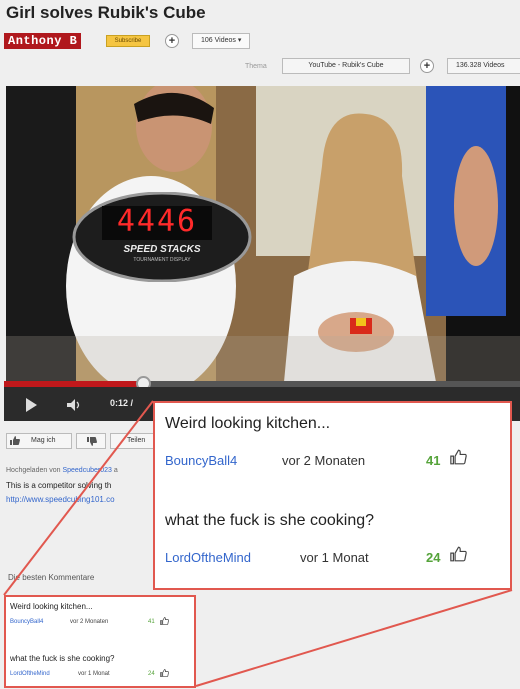  What do you see at coordinates (59, 485) in the screenshot?
I see `description-text: This is a competitor solving th` at bounding box center [59, 485].